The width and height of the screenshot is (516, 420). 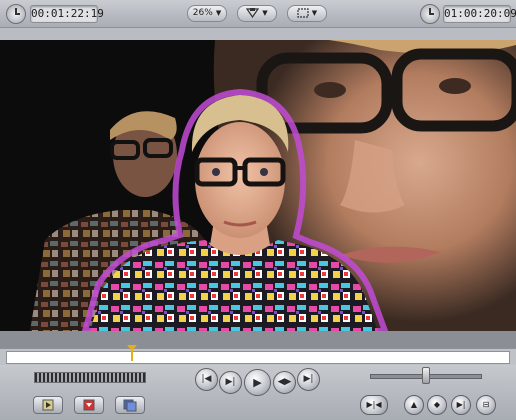 What do you see at coordinates (230, 382) in the screenshot?
I see `play-in-to-out-button: ▶|` at bounding box center [230, 382].